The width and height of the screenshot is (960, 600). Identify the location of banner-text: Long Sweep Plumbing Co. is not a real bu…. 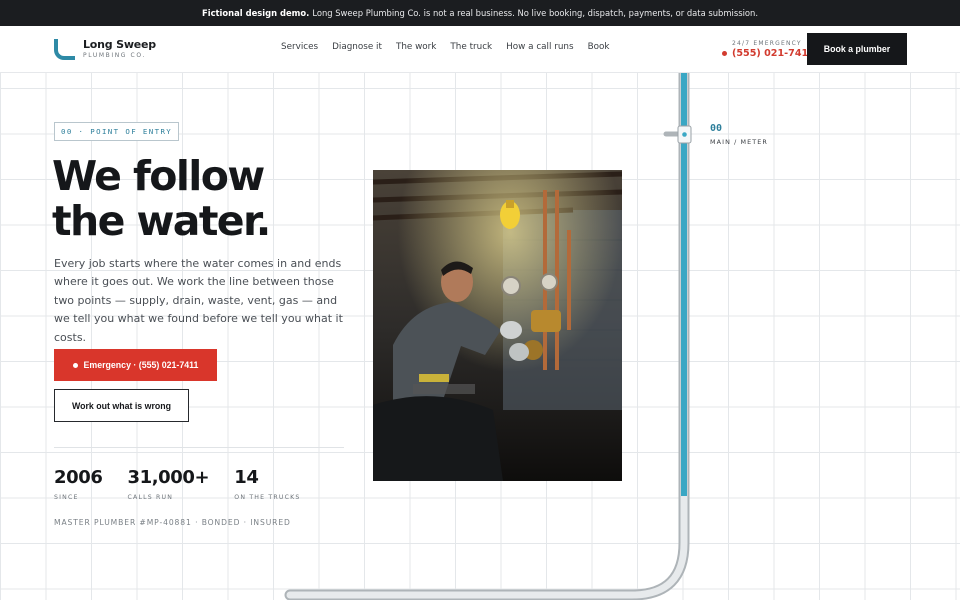
(535, 13).